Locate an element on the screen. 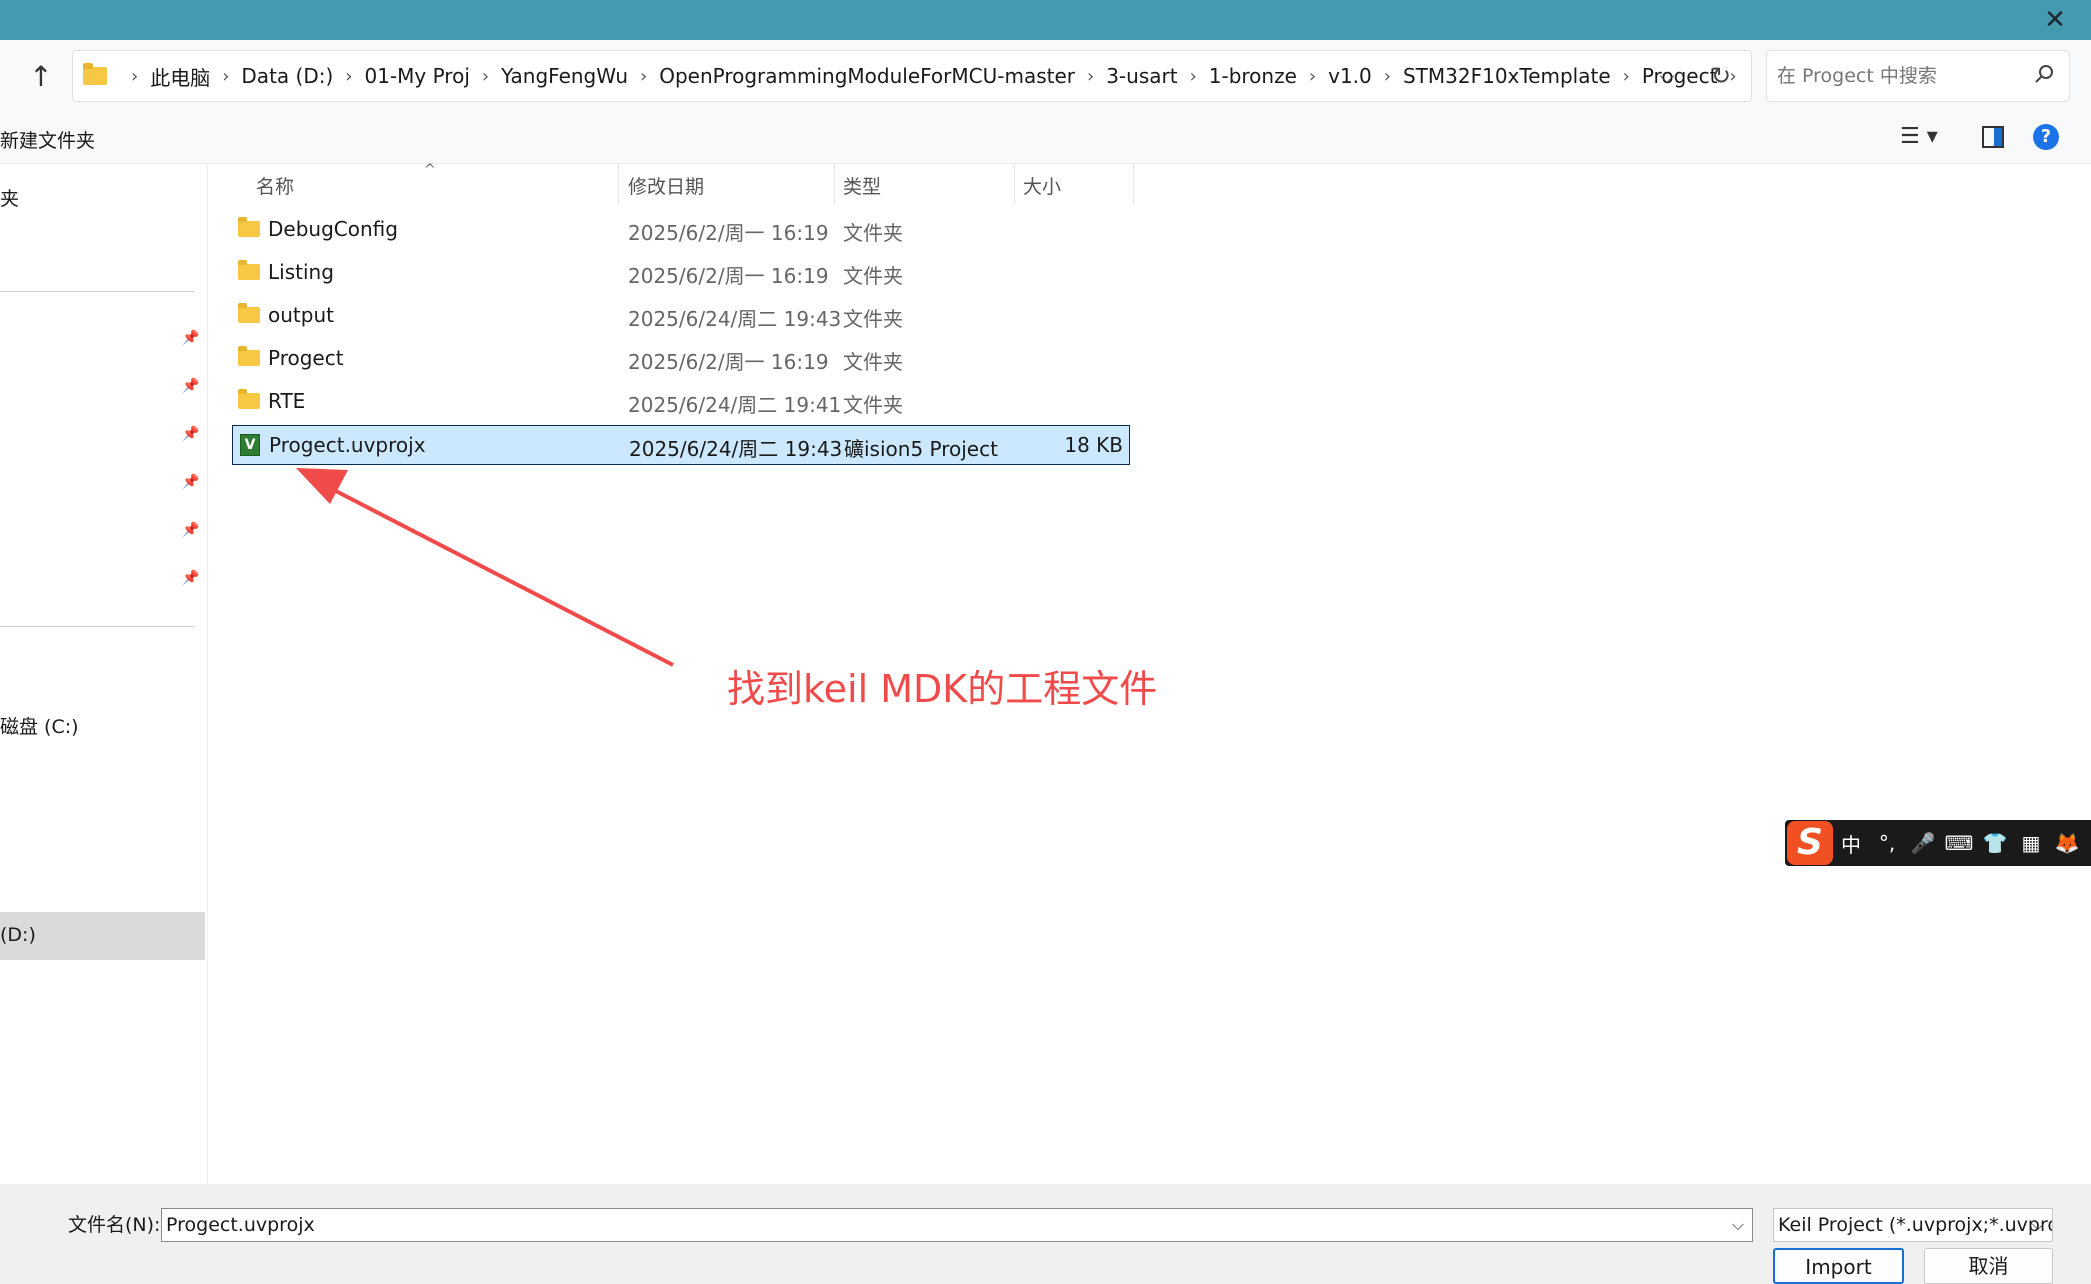 Image resolution: width=2091 pixels, height=1284 pixels. breadcrumb-item: 01-My Proj is located at coordinates (416, 76).